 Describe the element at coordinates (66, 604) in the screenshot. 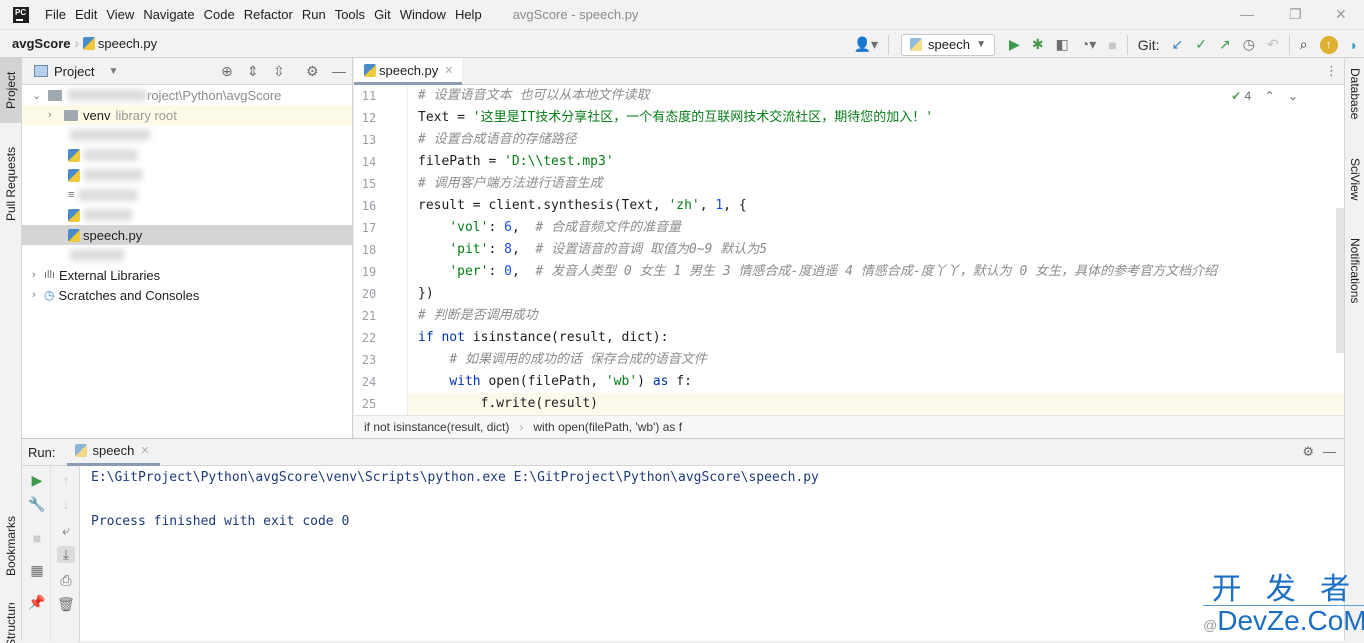

I see `trash-icon: 🗑` at that location.